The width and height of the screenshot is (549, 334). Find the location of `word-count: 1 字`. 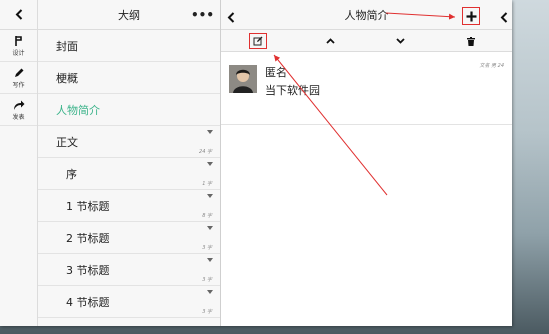

word-count: 1 字 is located at coordinates (207, 184).